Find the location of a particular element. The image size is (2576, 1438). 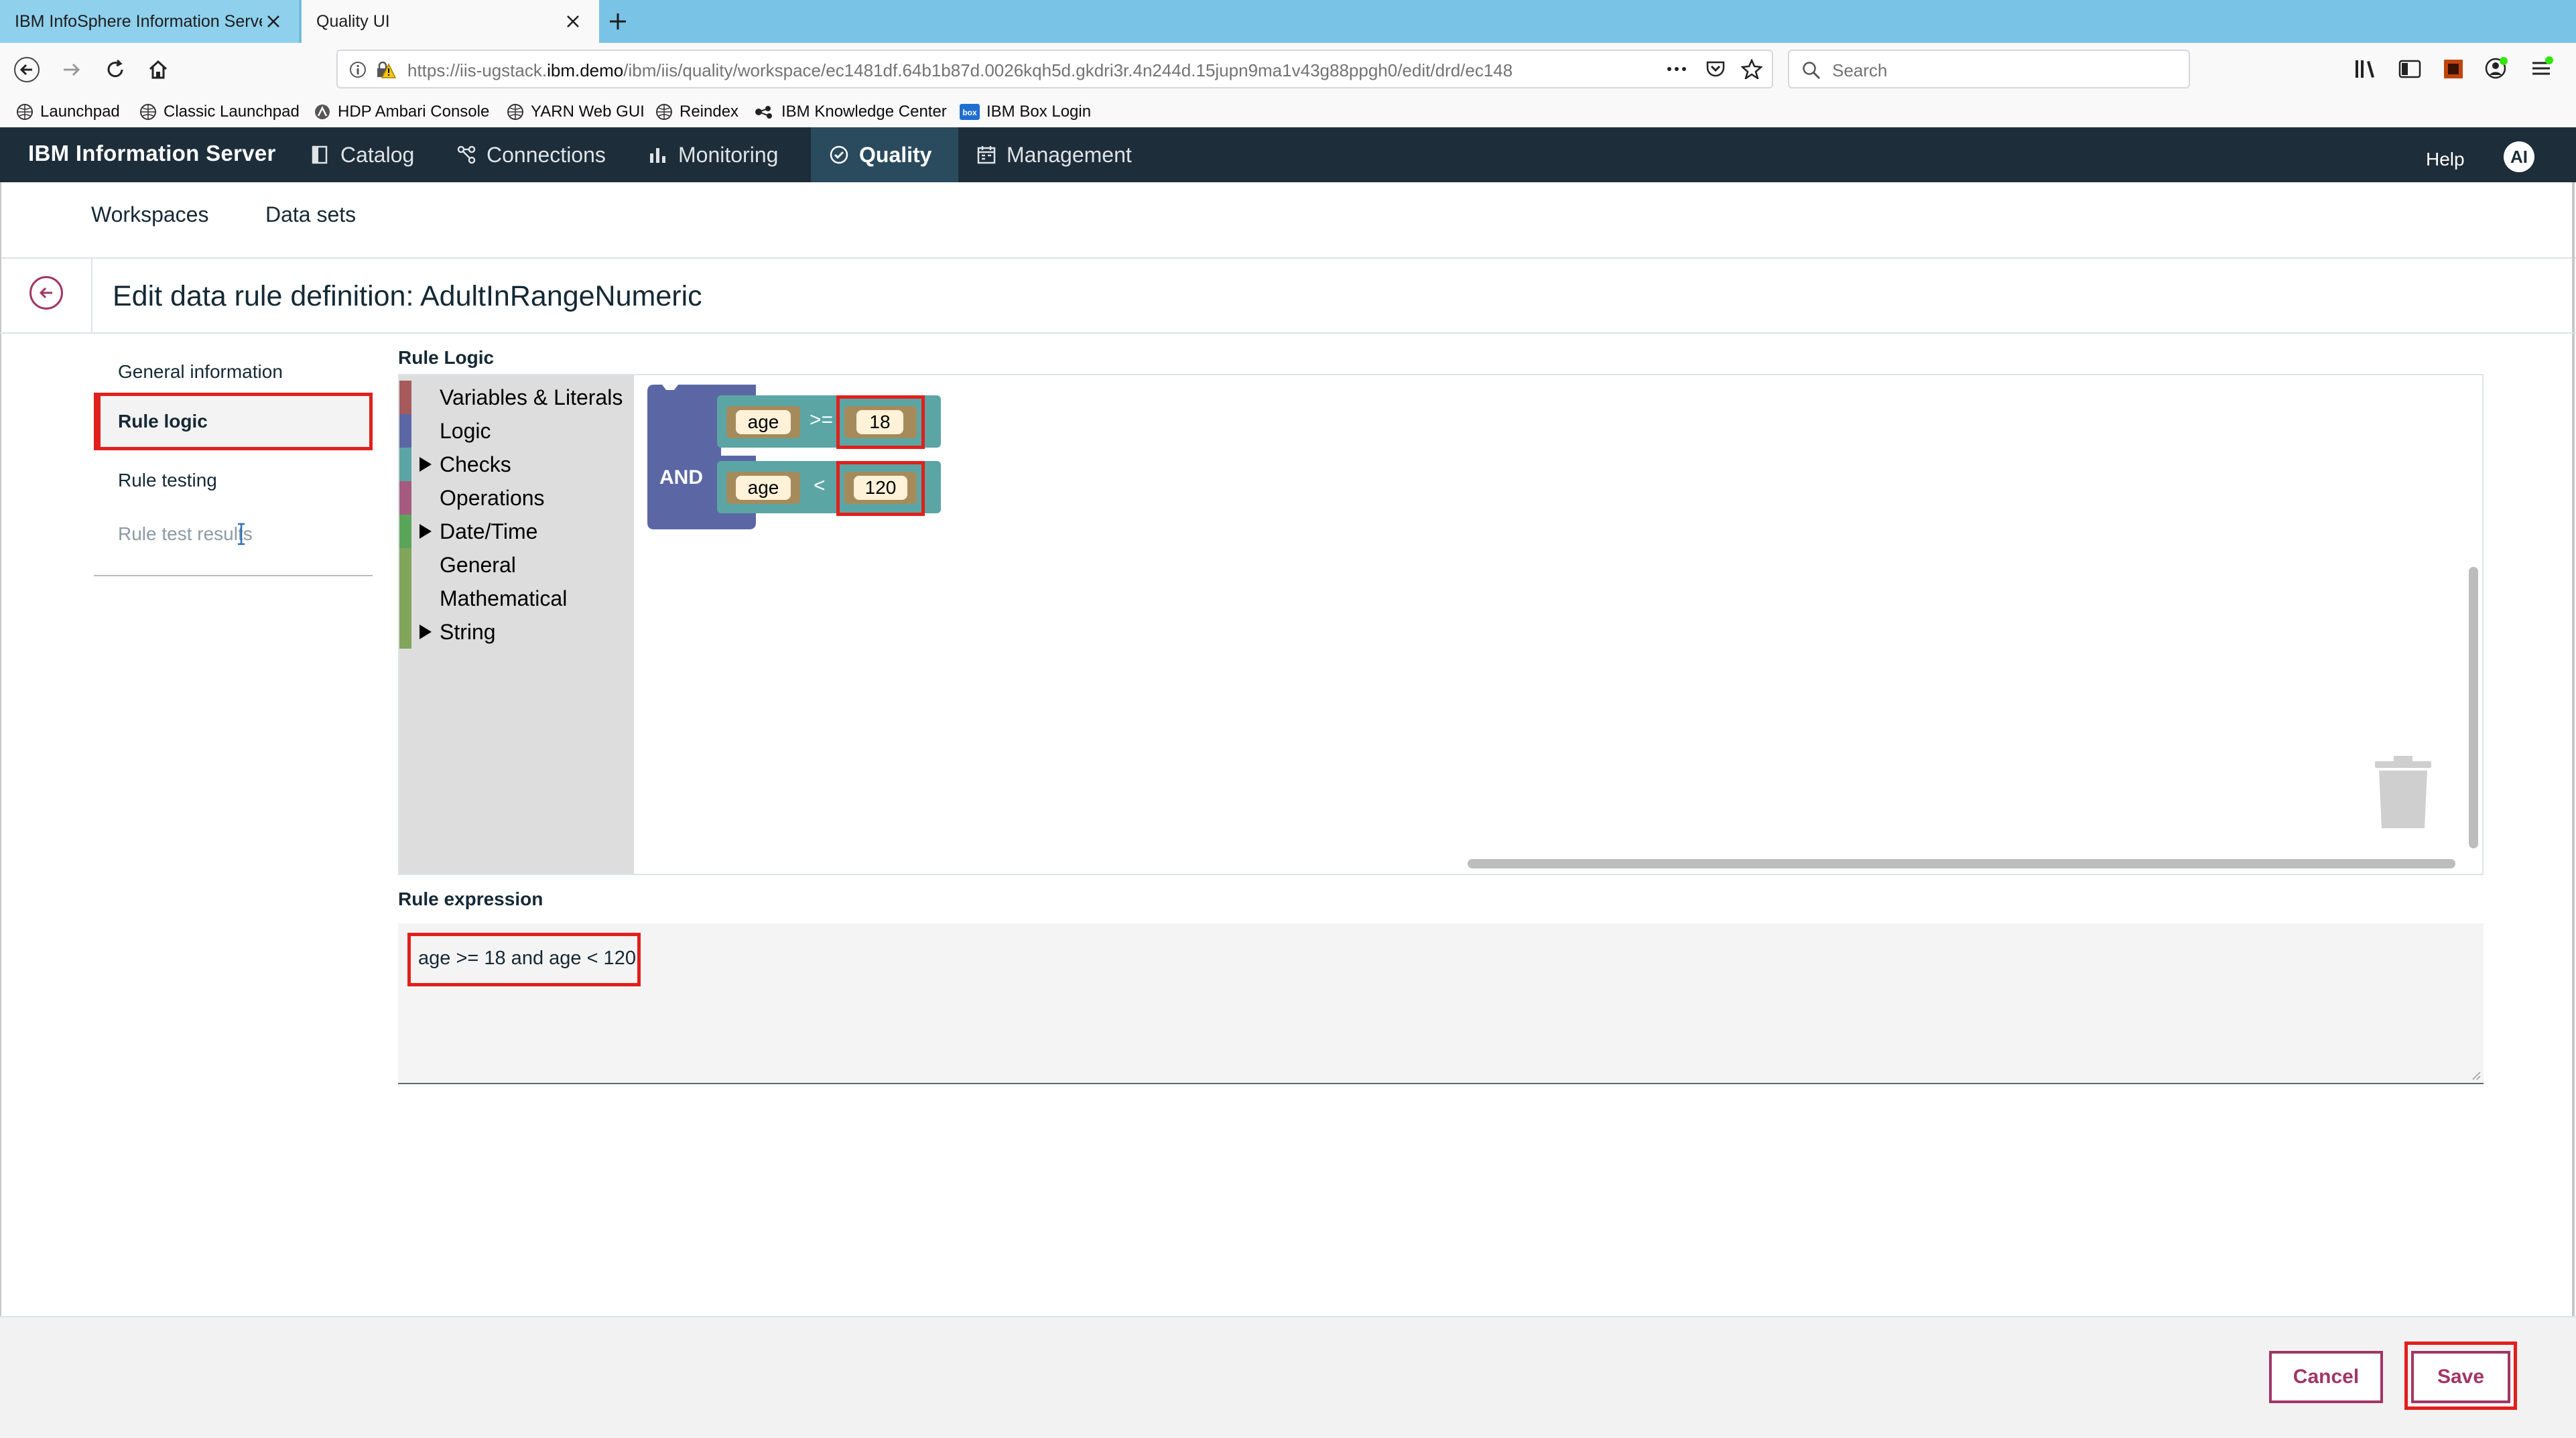

toolbox-category-datetime: Date/Time is located at coordinates (468, 531).